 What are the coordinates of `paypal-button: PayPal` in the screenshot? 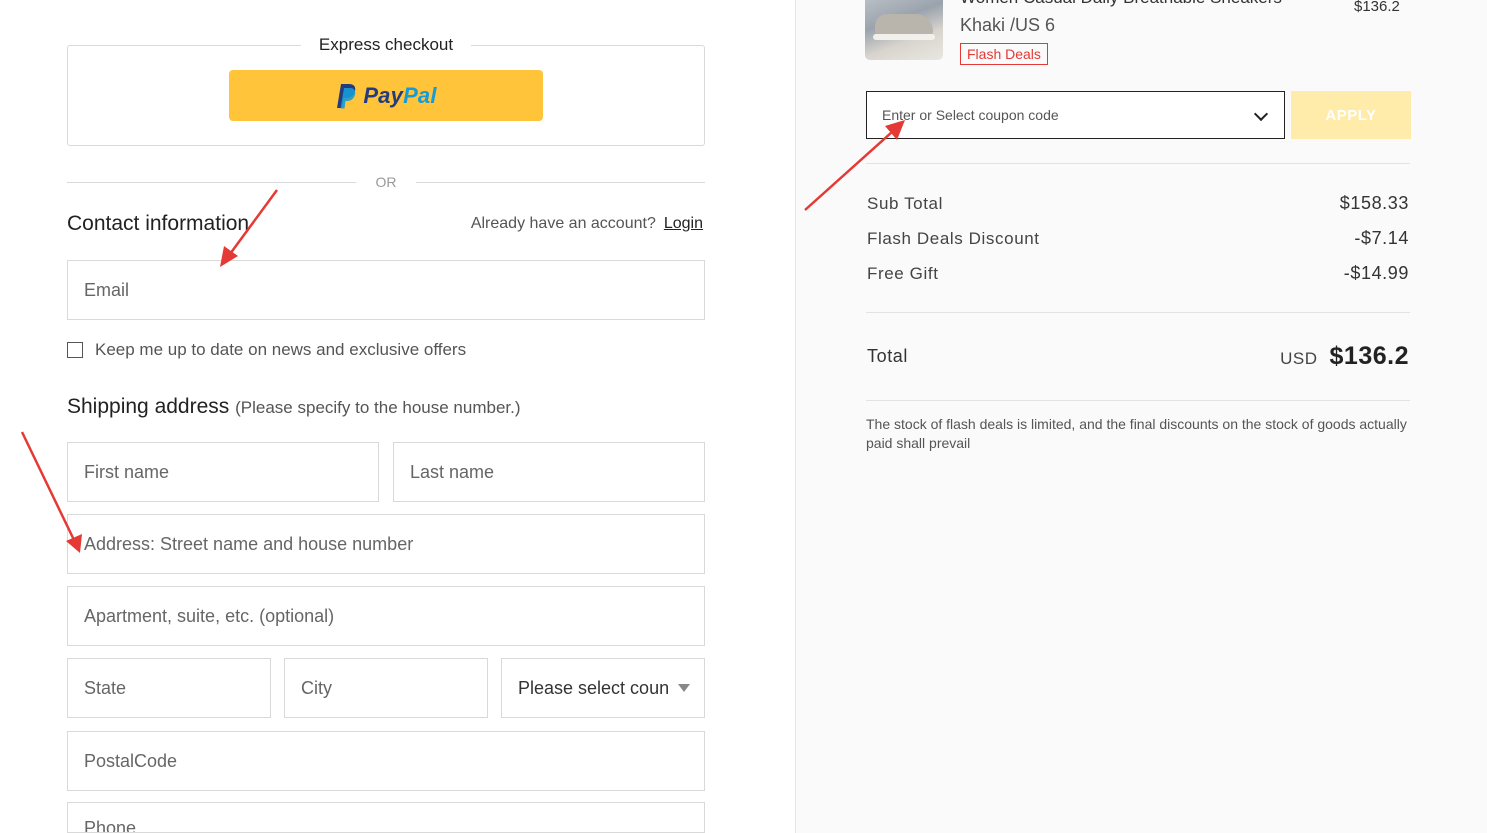 It's located at (386, 95).